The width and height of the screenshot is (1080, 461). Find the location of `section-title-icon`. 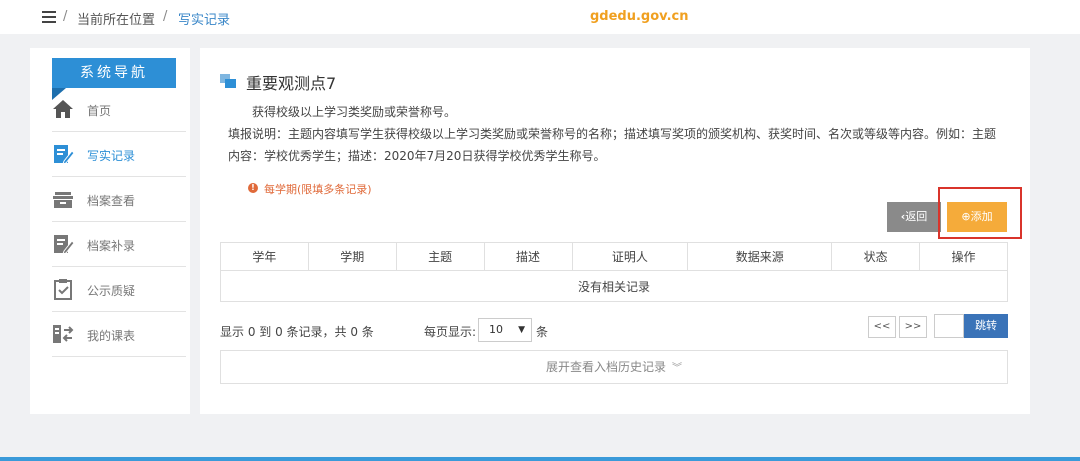

section-title-icon is located at coordinates (228, 81).